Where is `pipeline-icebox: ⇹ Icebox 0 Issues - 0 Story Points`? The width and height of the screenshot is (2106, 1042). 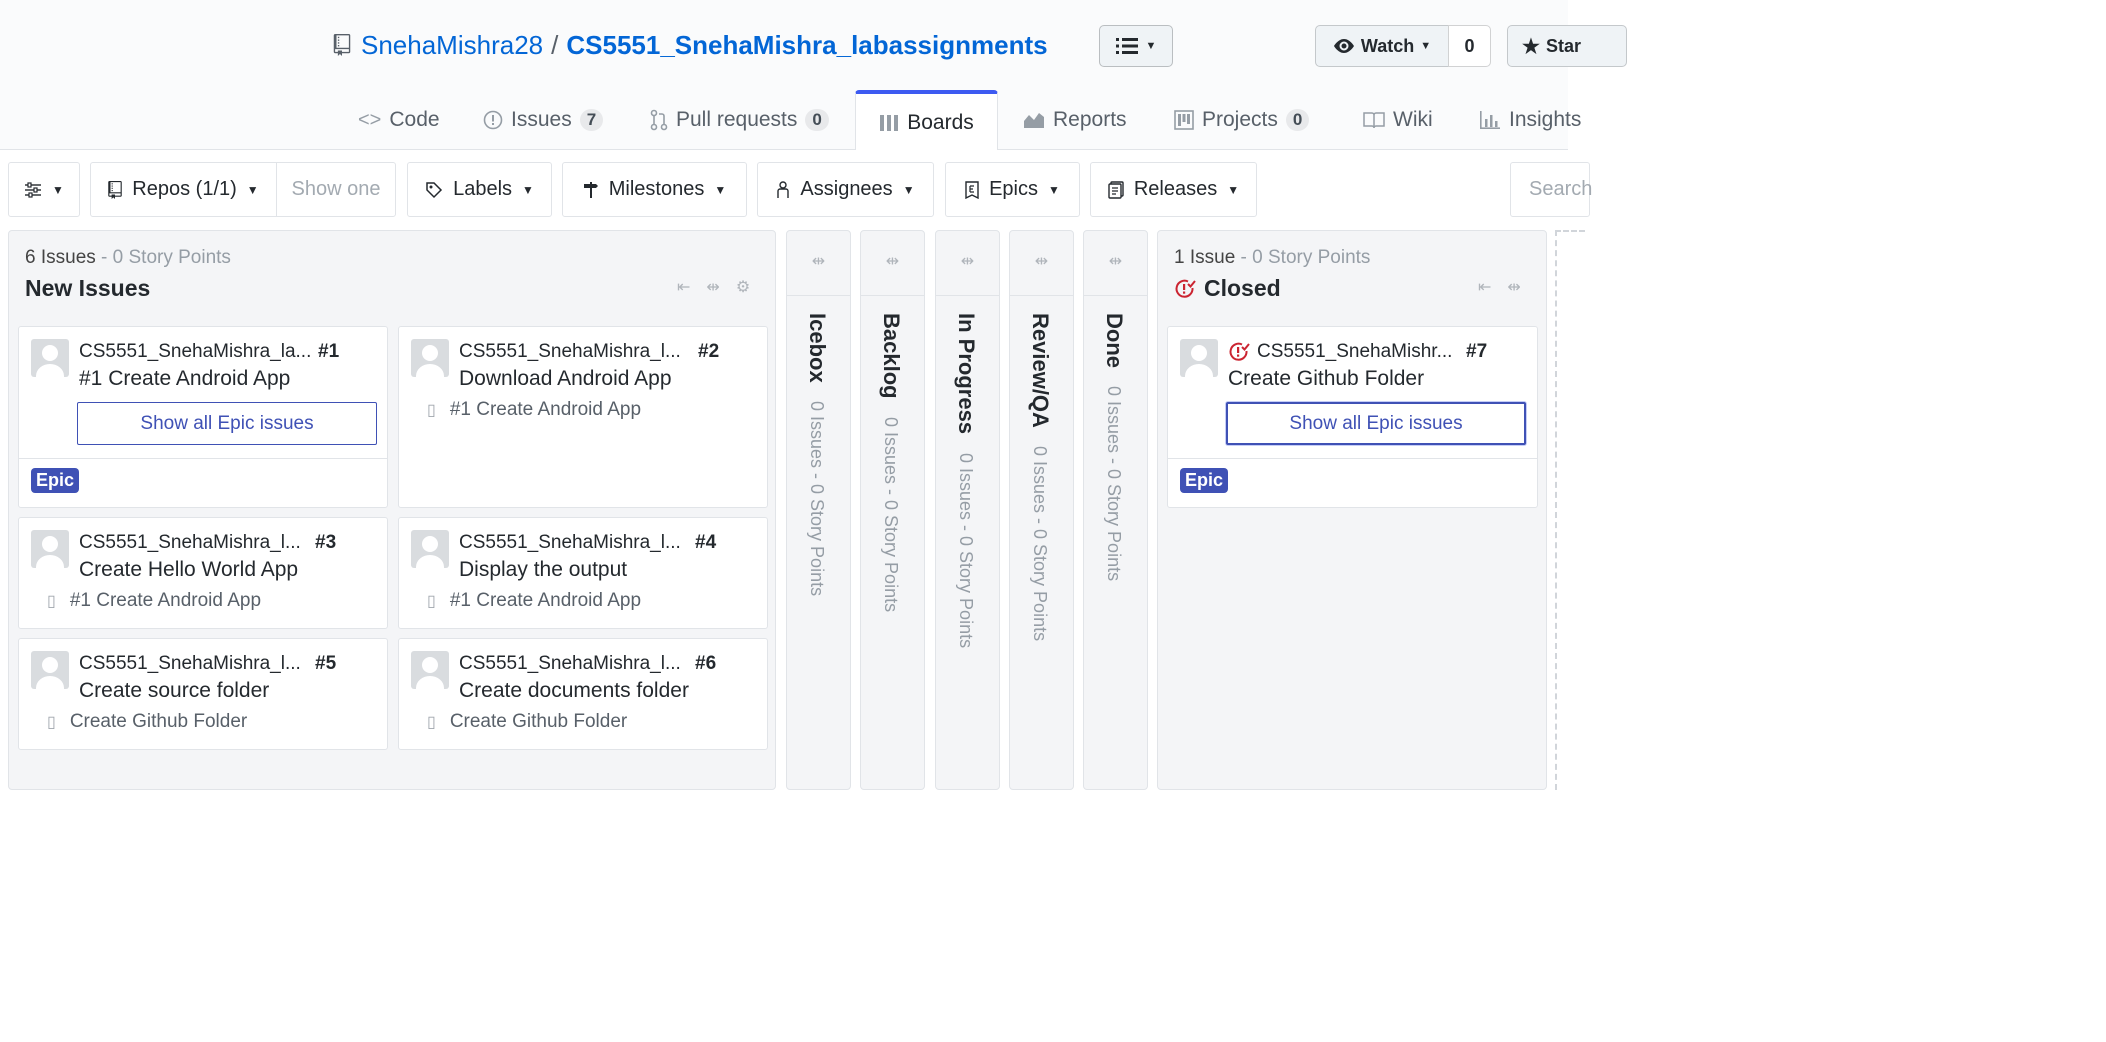
pipeline-icebox: ⇹ Icebox 0 Issues - 0 Story Points is located at coordinates (818, 510).